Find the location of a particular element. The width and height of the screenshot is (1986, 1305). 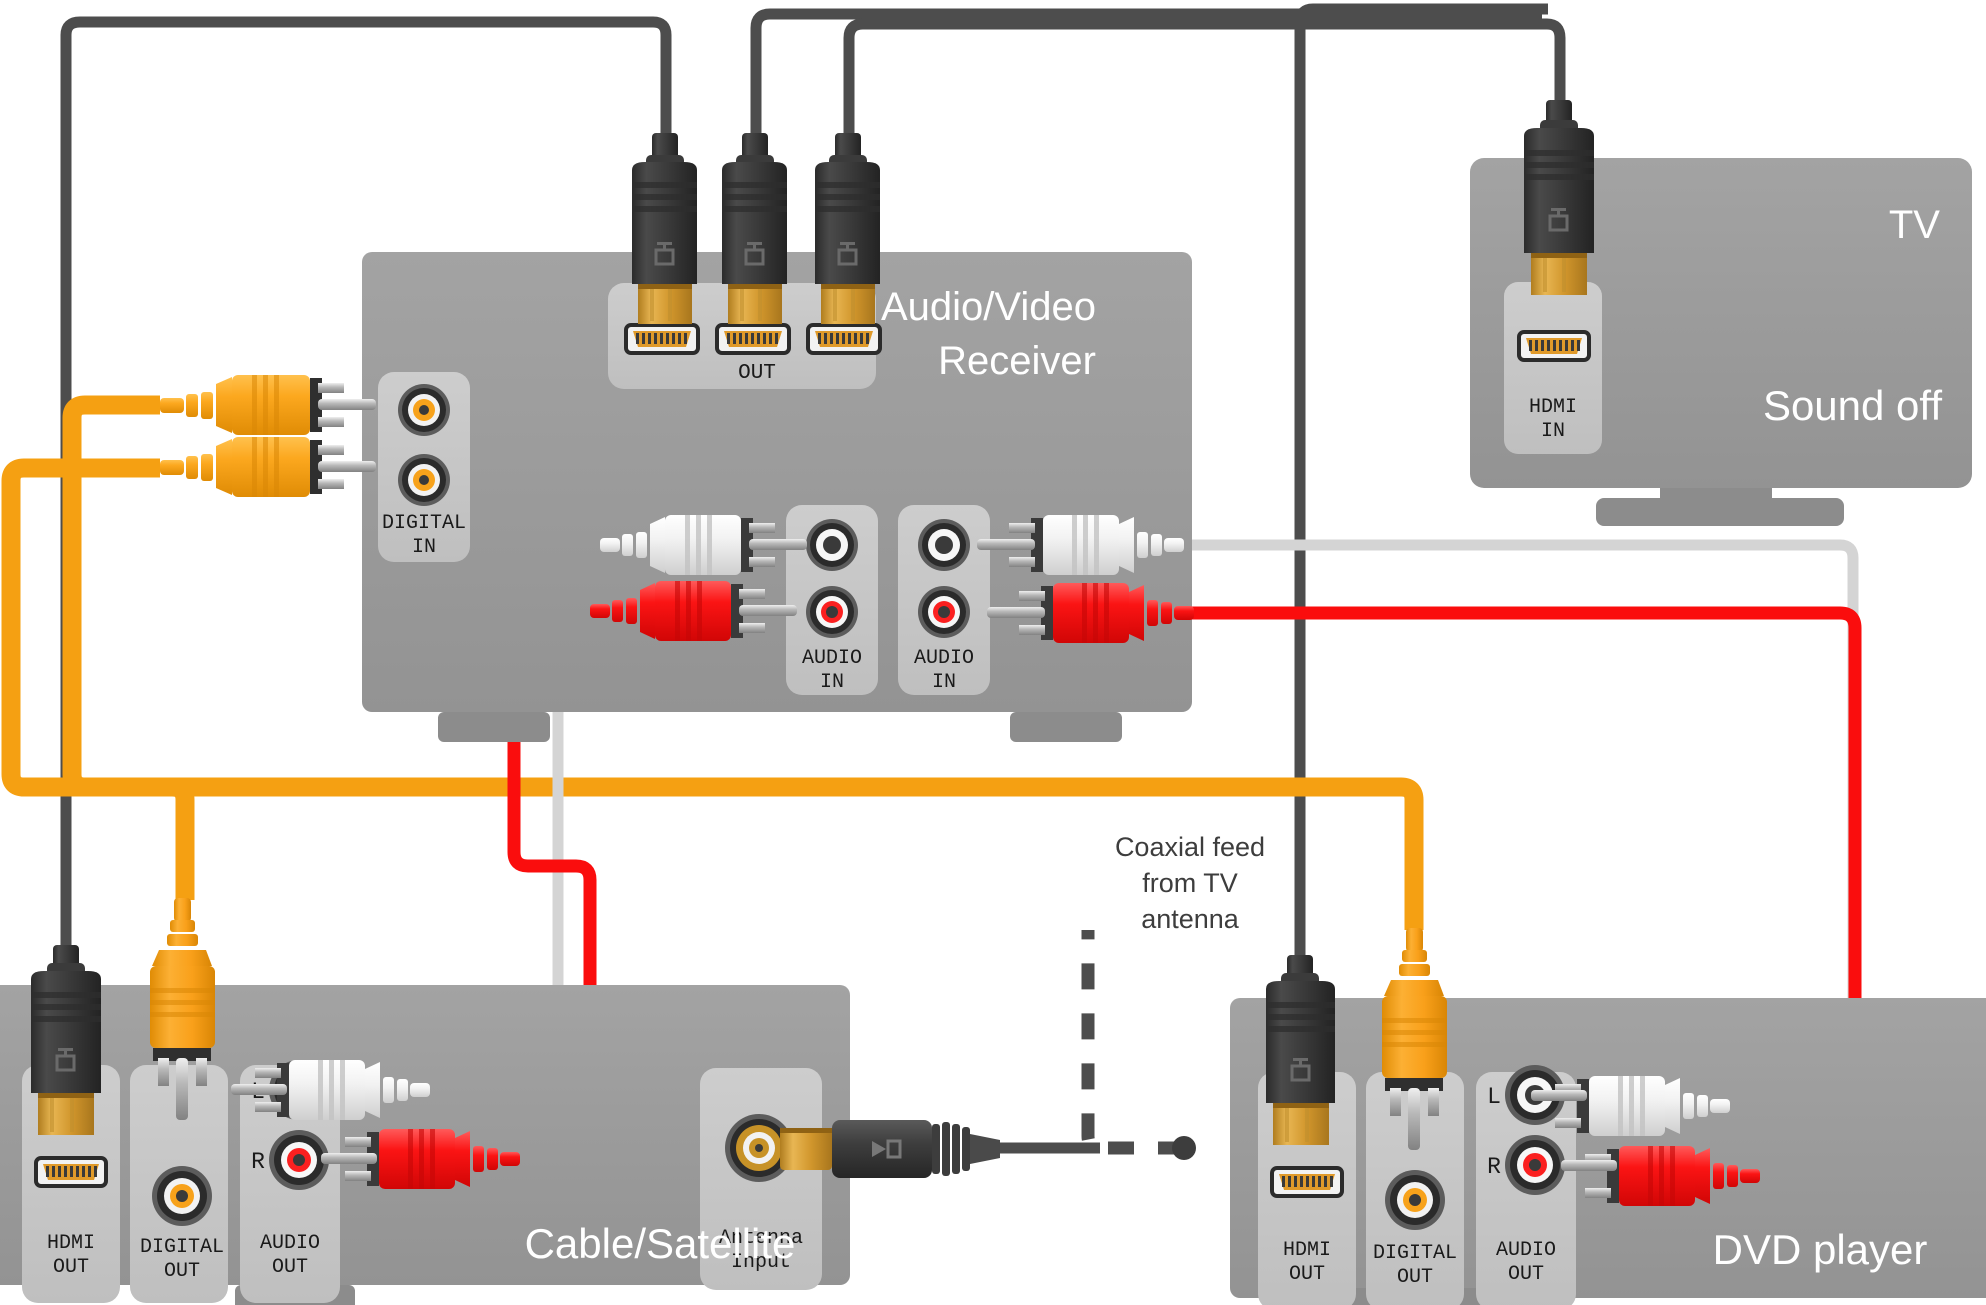

plug-hdmi-dvd-out is located at coordinates (1300, 1050).